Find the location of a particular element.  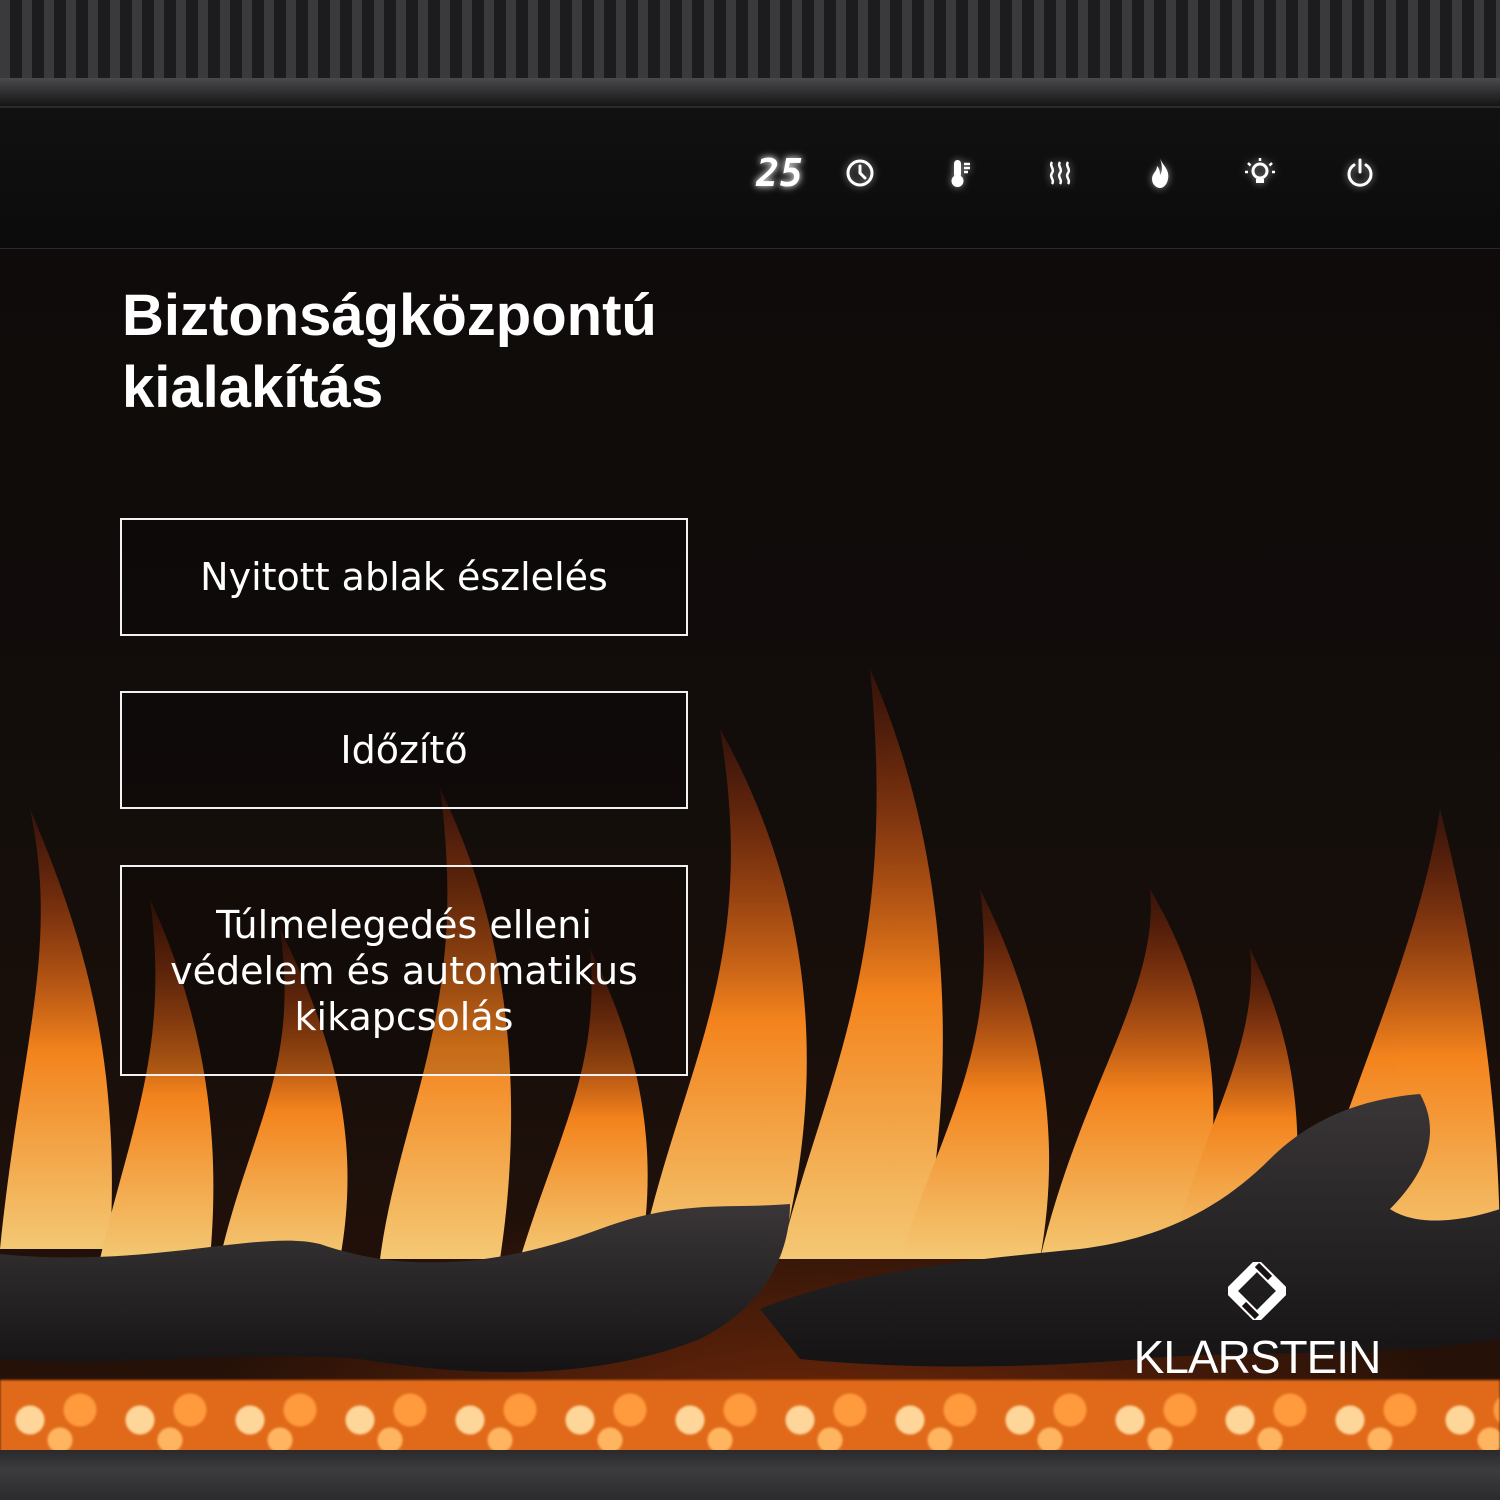

thermostat-button is located at coordinates (960, 173).